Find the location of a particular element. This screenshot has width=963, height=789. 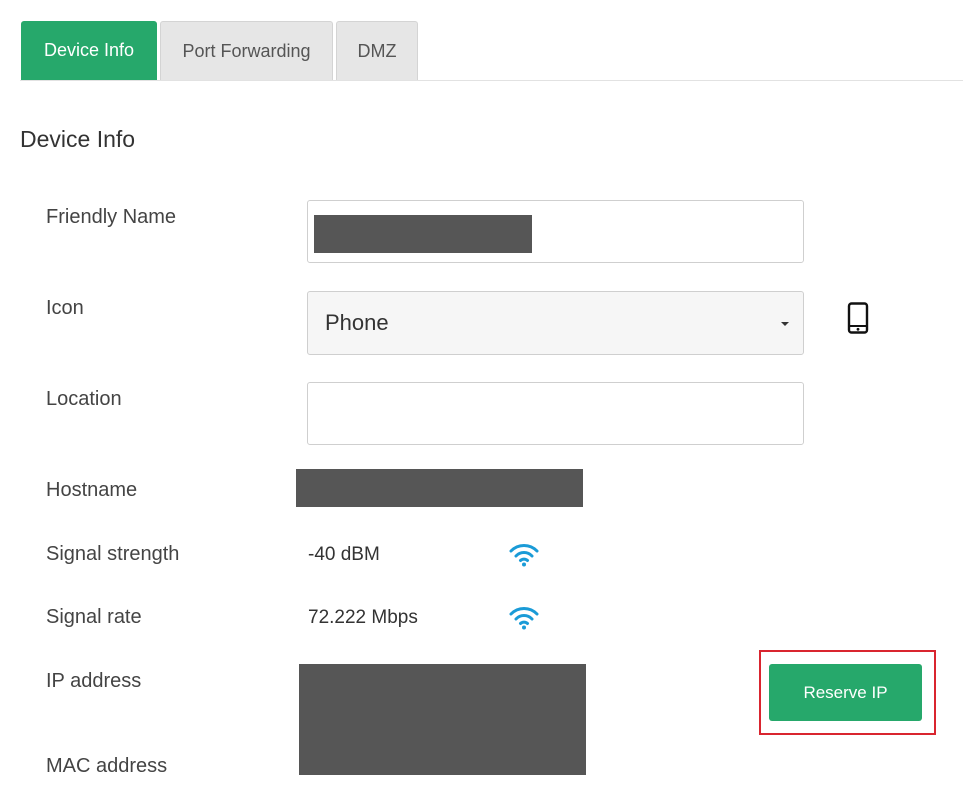

icon-select-value: Phone is located at coordinates (357, 322).